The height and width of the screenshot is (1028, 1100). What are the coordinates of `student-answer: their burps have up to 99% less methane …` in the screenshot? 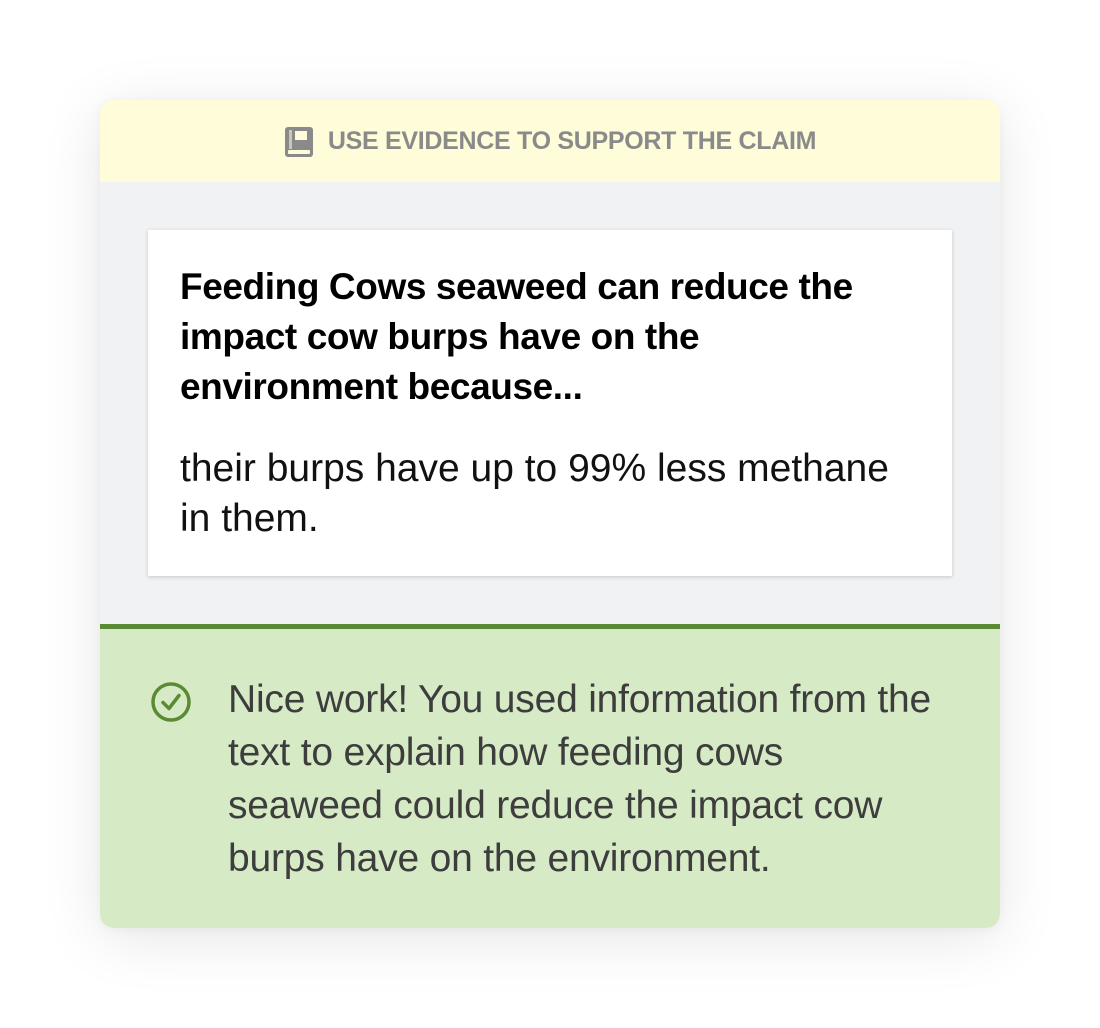 It's located at (534, 493).